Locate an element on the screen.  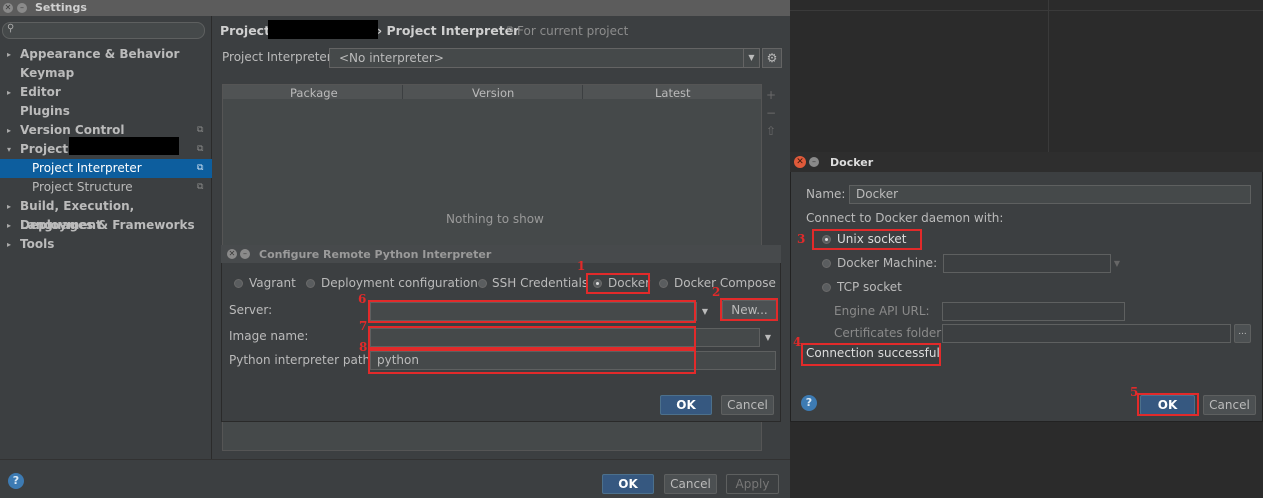
upgrade-package-icon: ⇧ is located at coordinates (771, 131).